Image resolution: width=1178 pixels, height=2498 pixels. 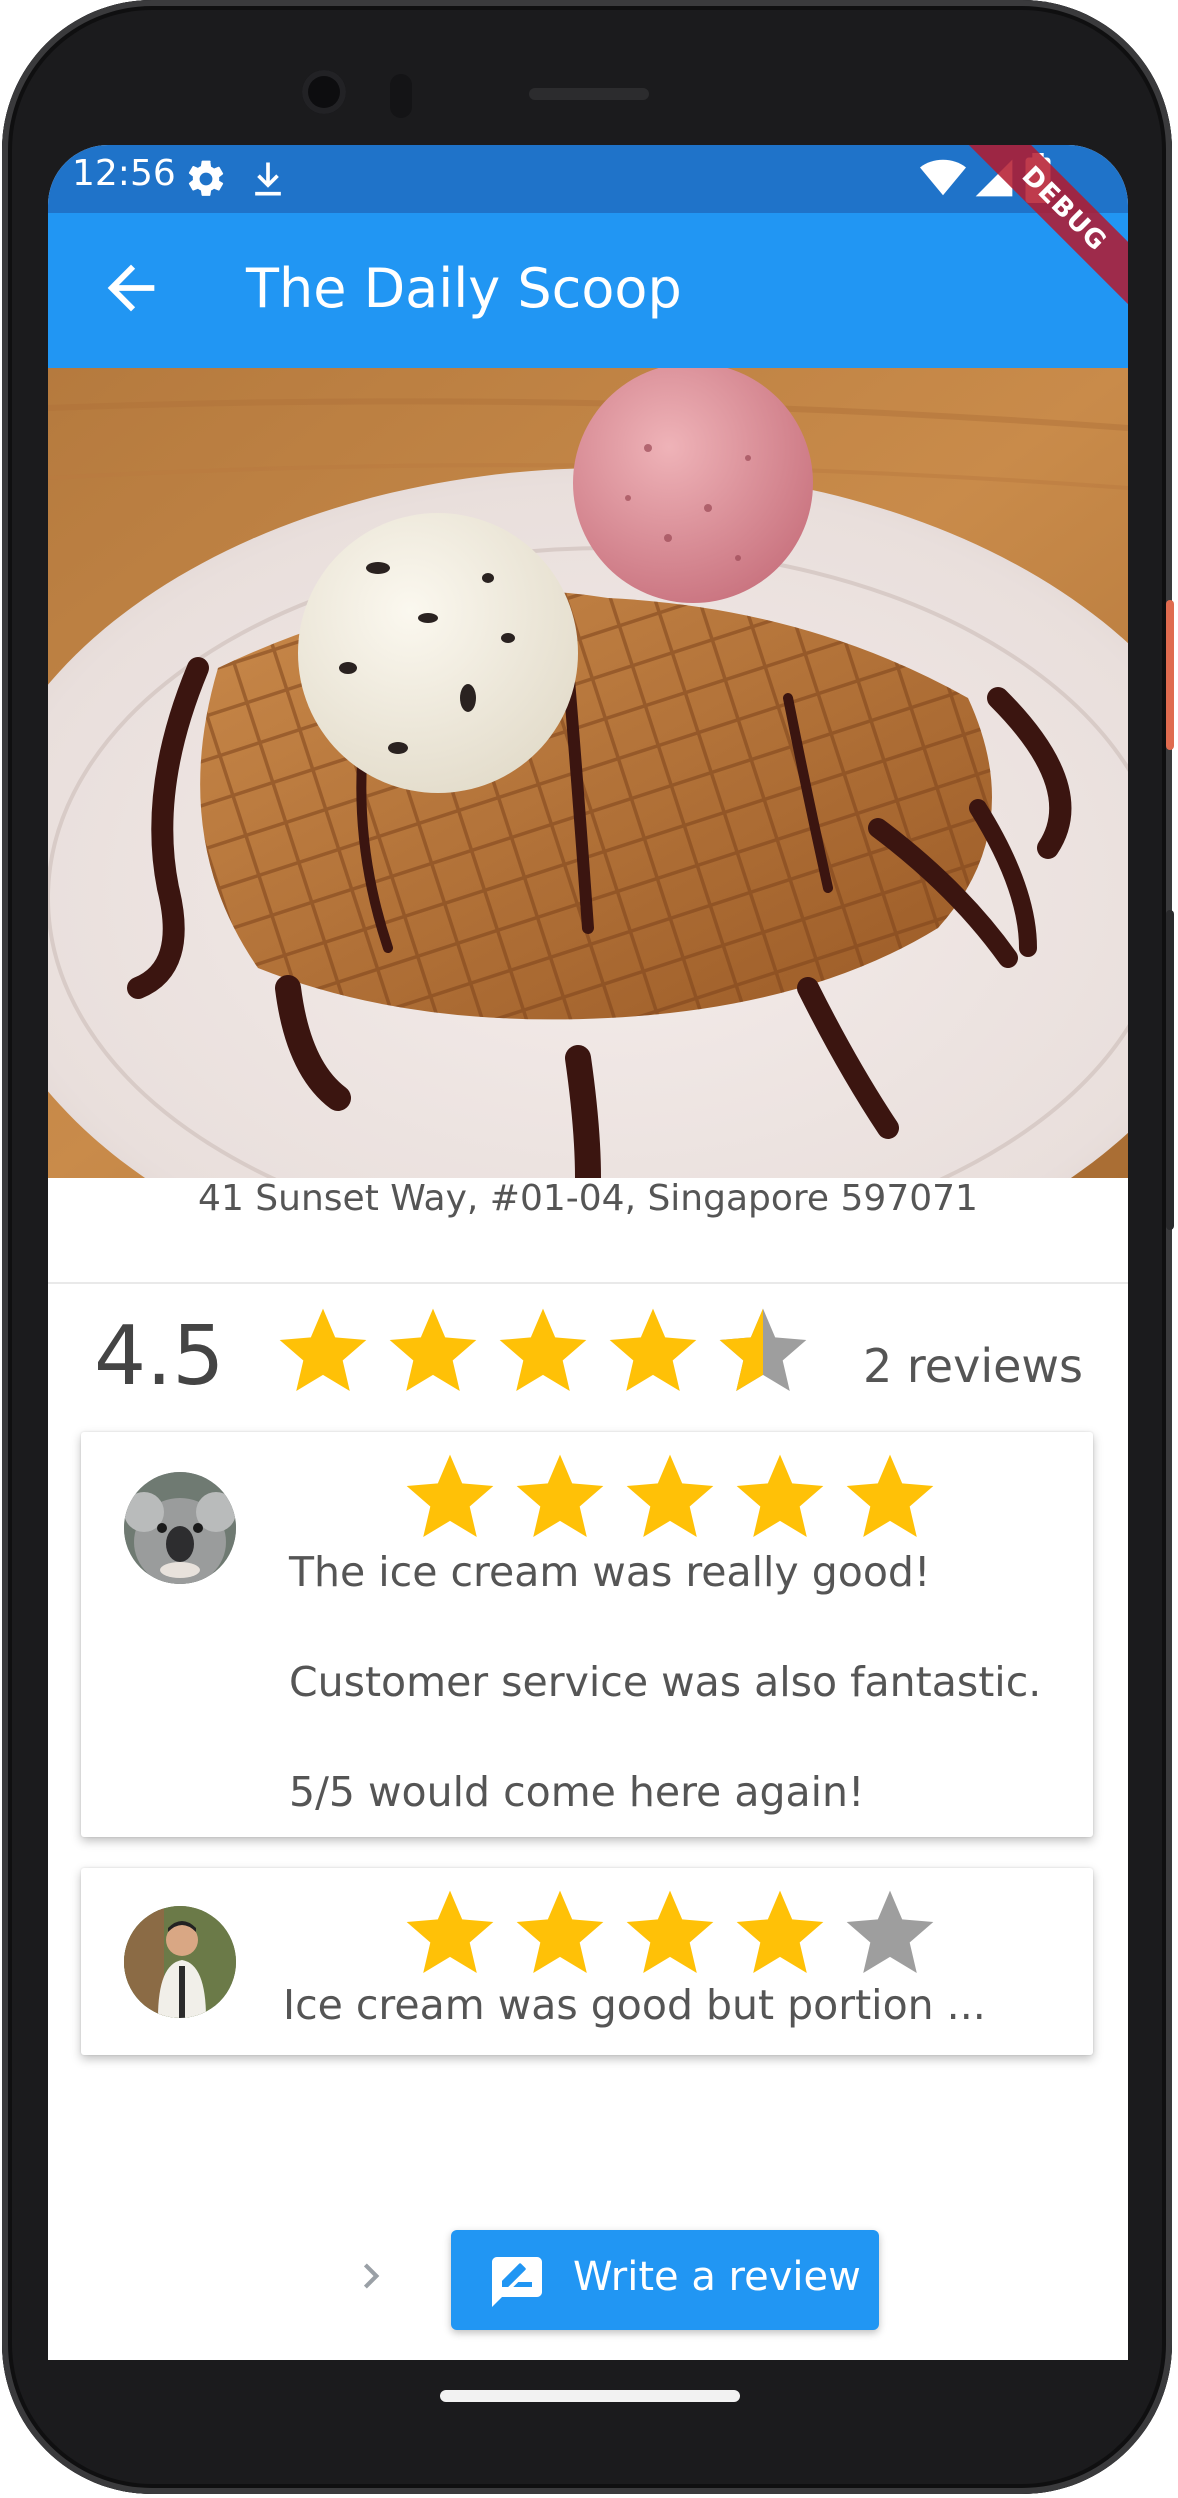 I want to click on app-bar: The Daily Scoop, so click(x=588, y=290).